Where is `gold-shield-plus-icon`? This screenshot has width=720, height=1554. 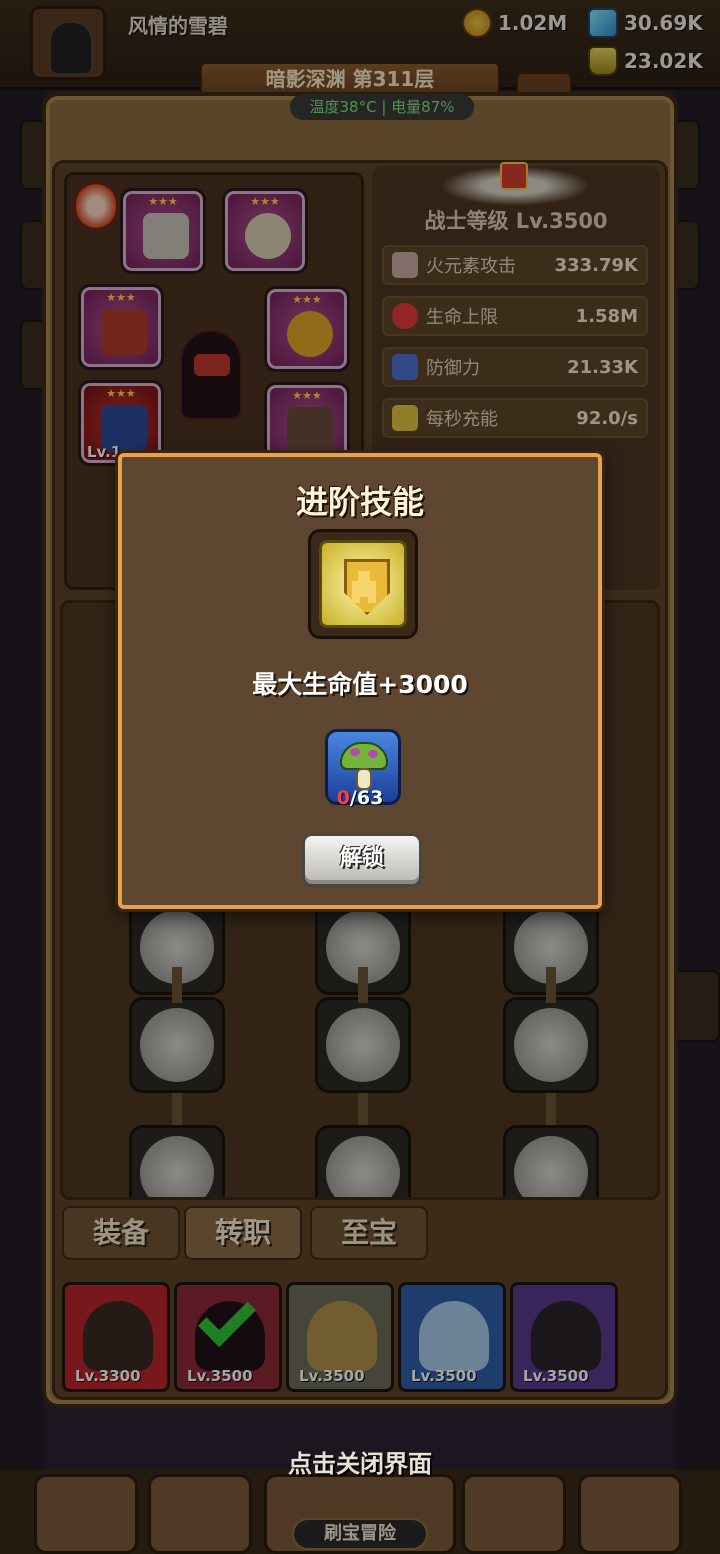
gold-shield-plus-icon is located at coordinates (363, 584).